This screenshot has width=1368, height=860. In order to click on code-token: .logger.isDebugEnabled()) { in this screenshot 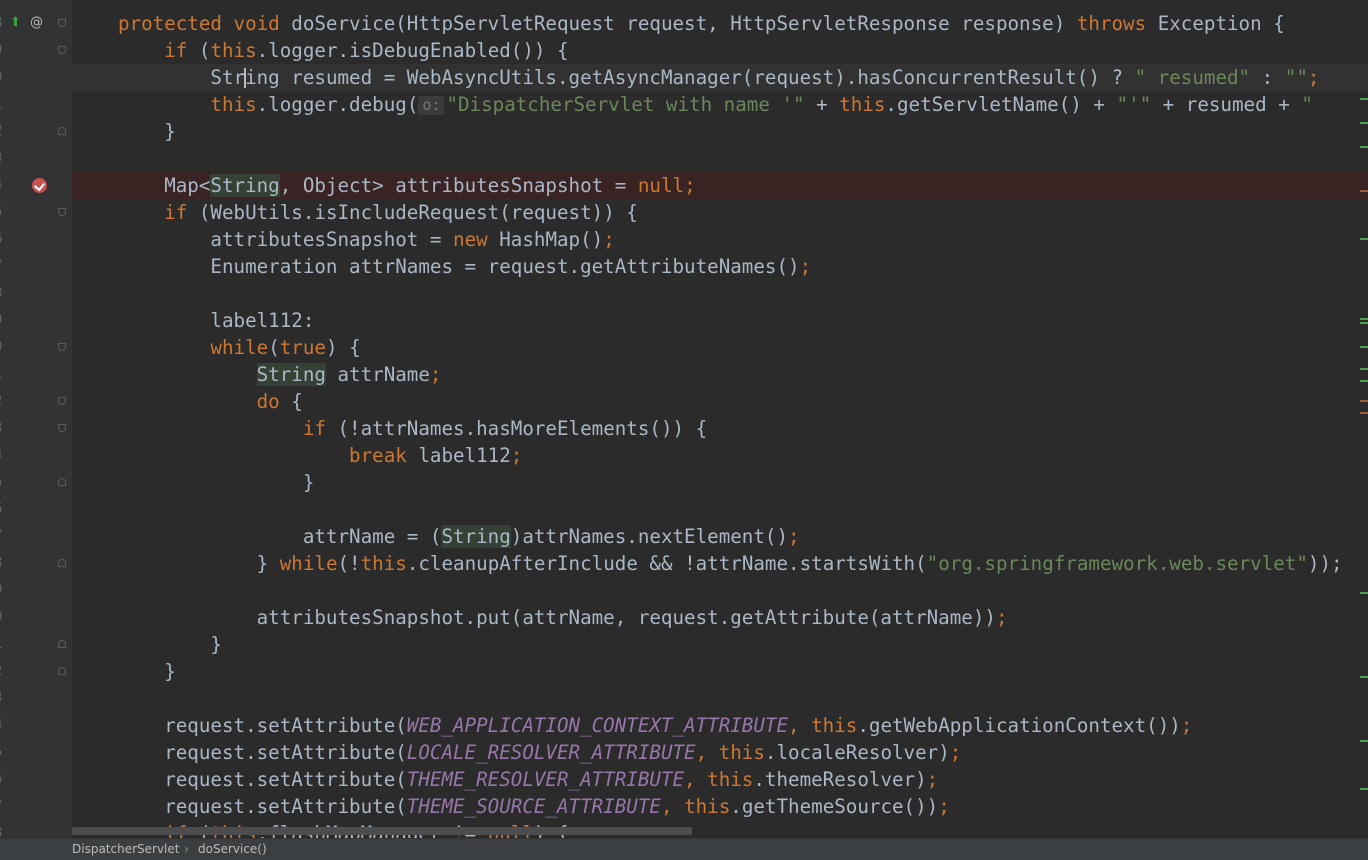, I will do `click(412, 50)`.